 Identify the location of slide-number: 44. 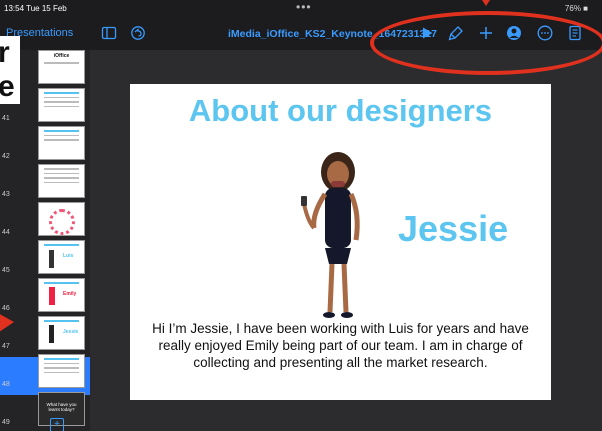
(6, 232).